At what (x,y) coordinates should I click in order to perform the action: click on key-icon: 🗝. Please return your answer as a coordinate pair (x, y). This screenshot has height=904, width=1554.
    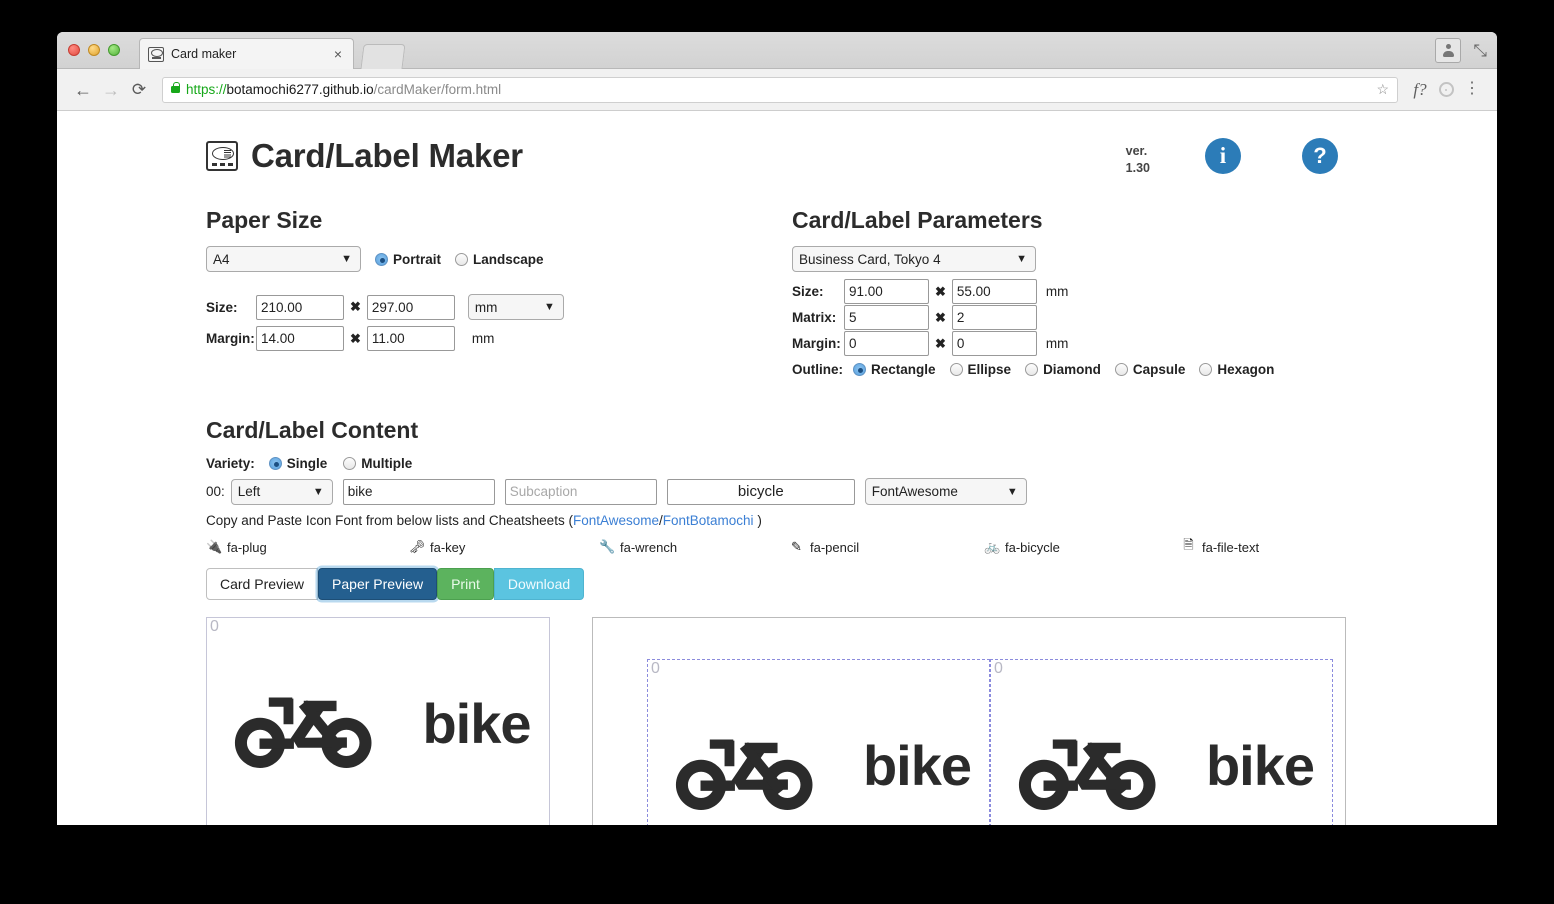
    Looking at the image, I should click on (417, 546).